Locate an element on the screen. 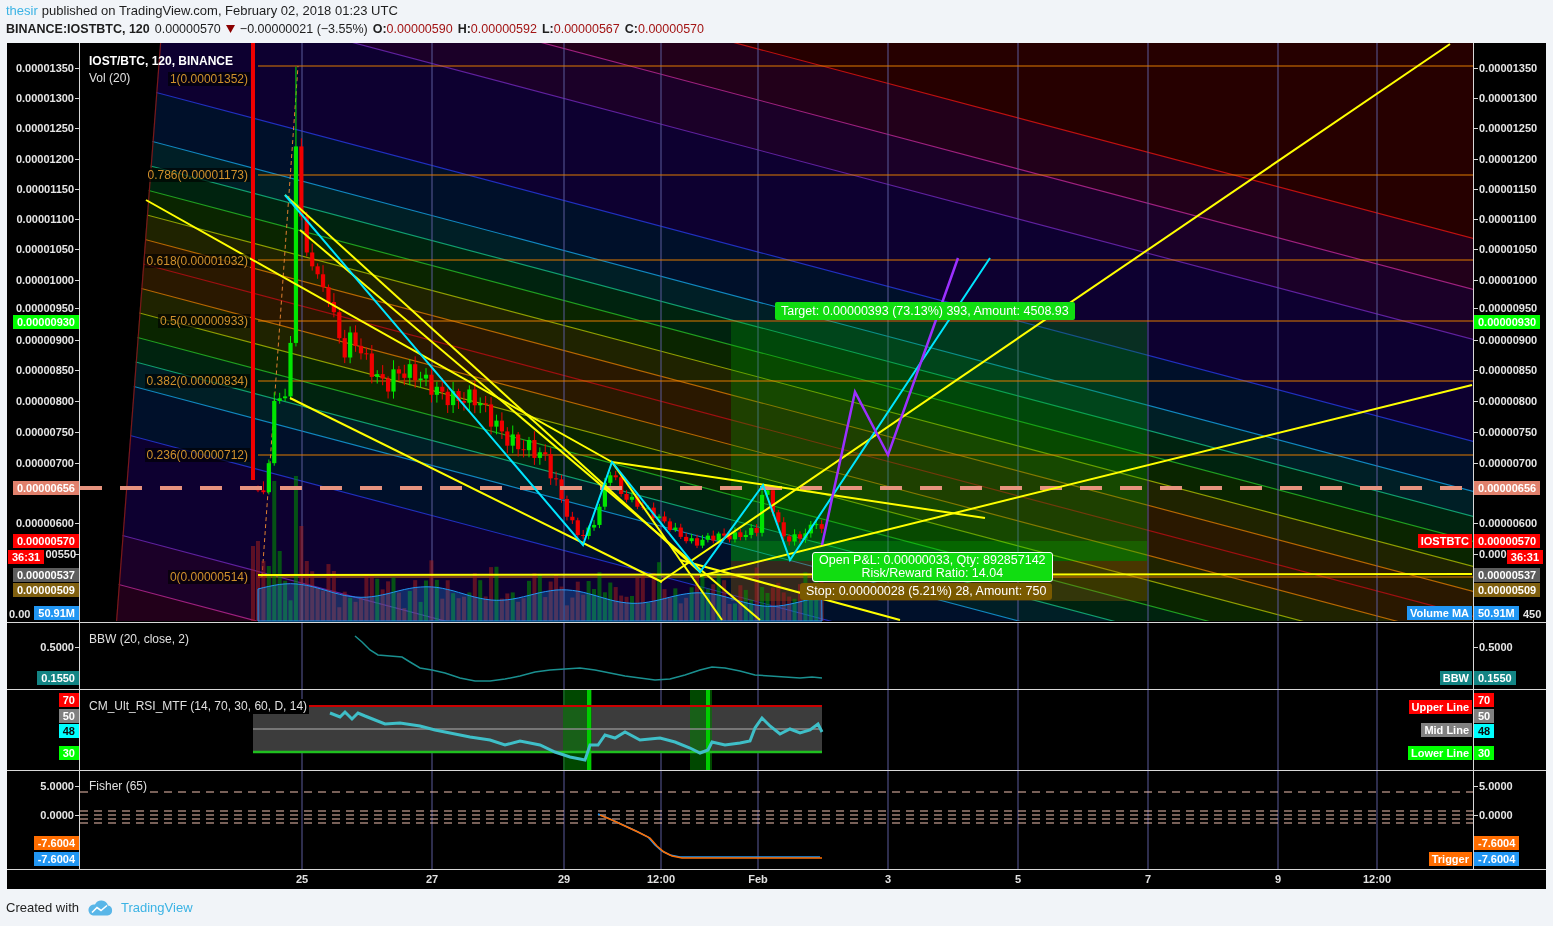 This screenshot has width=1553, height=926. fib-level-label: 0.382(0.00000834) is located at coordinates (197, 381).